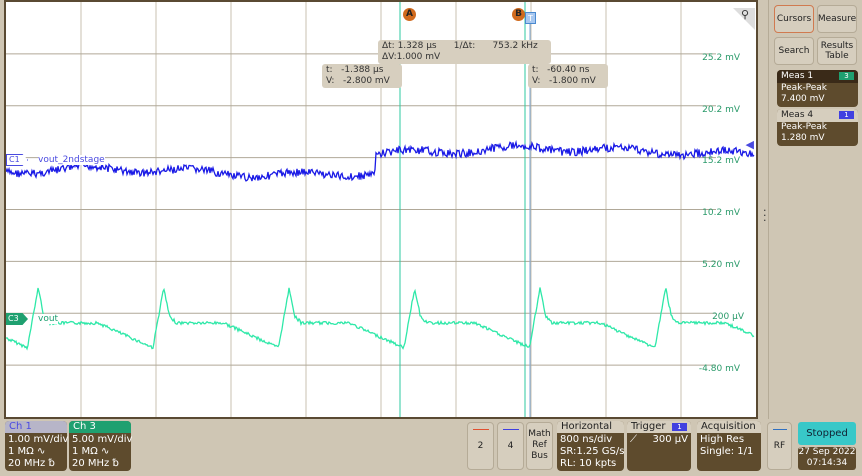  What do you see at coordinates (411, 57) in the screenshot?
I see `delta-v: ΔV:1.000 mV` at bounding box center [411, 57].